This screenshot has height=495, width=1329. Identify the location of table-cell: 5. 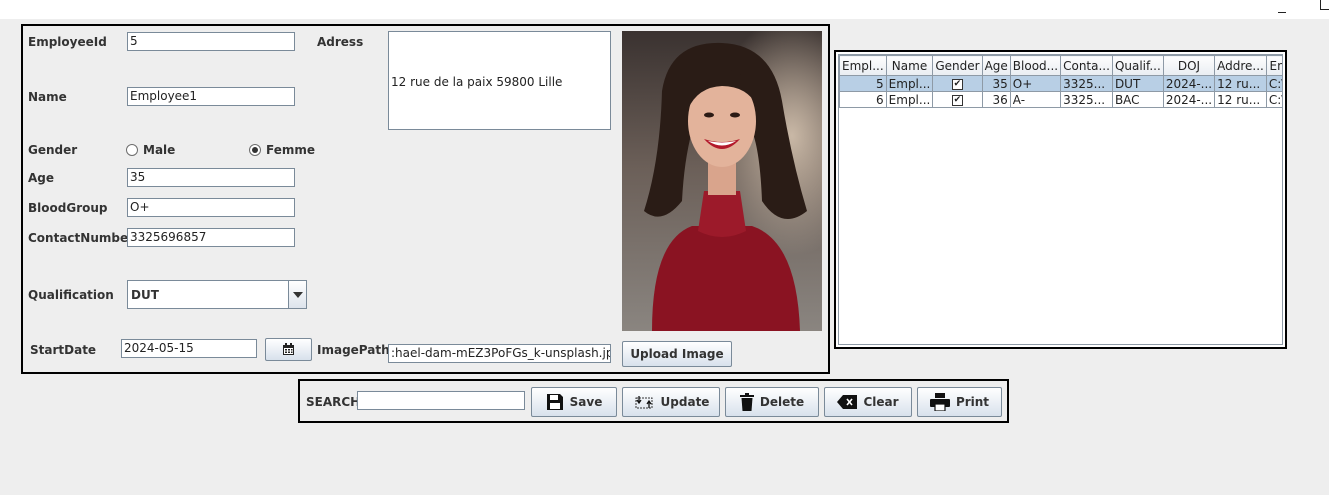
(863, 83).